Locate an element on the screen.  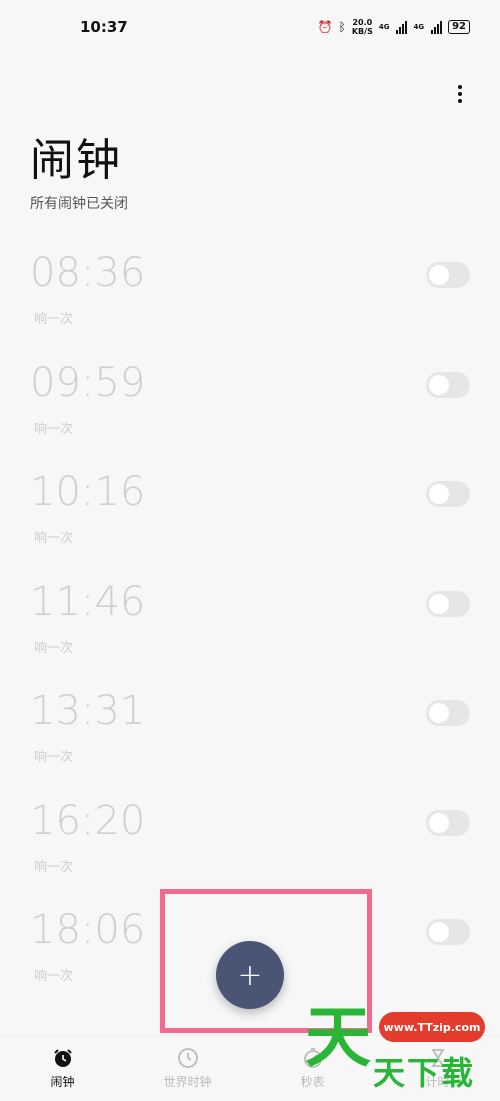
alarm-time: 16:20 is located at coordinates (88, 820).